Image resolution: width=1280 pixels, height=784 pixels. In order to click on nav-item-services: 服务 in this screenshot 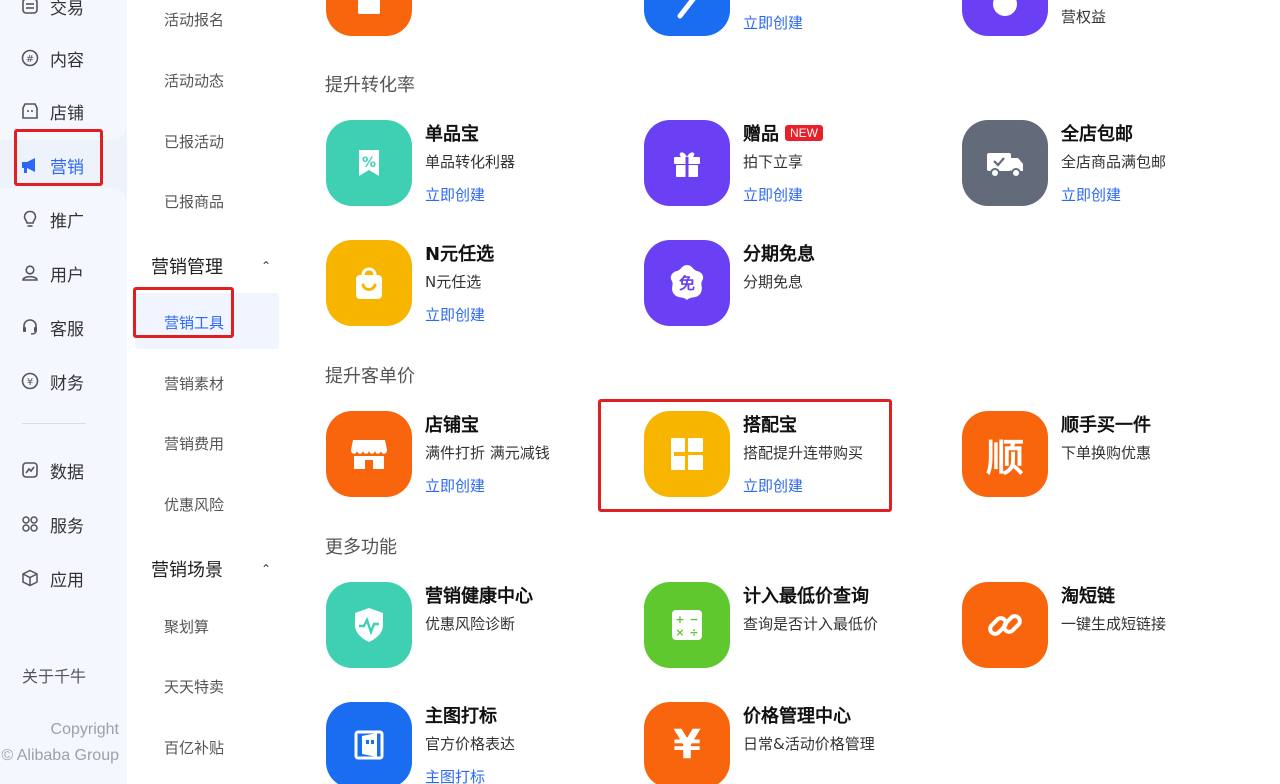, I will do `click(63, 524)`.